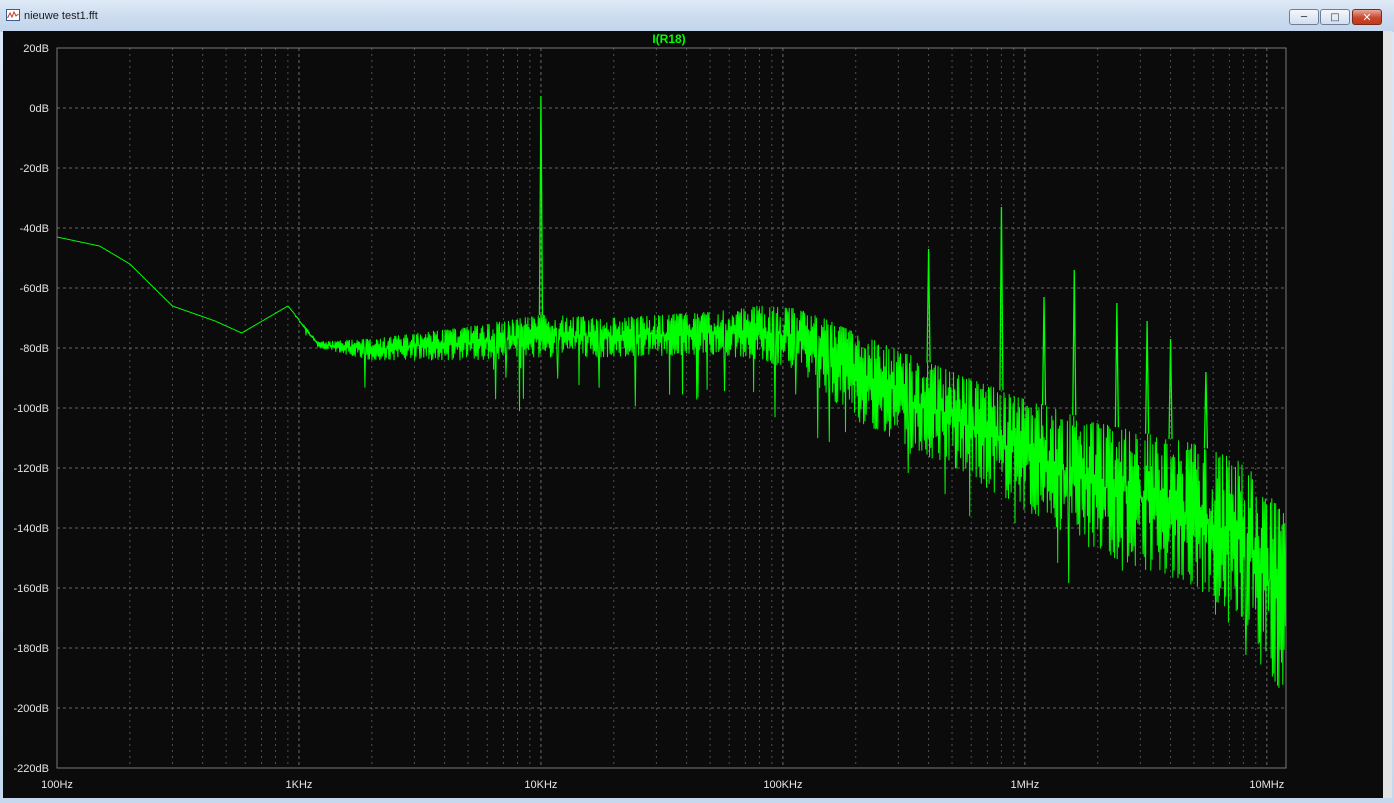 This screenshot has width=1394, height=803. Describe the element at coordinates (697, 16) in the screenshot. I see `title-bar: nieuwe test1.fft ─ □ ✕` at that location.